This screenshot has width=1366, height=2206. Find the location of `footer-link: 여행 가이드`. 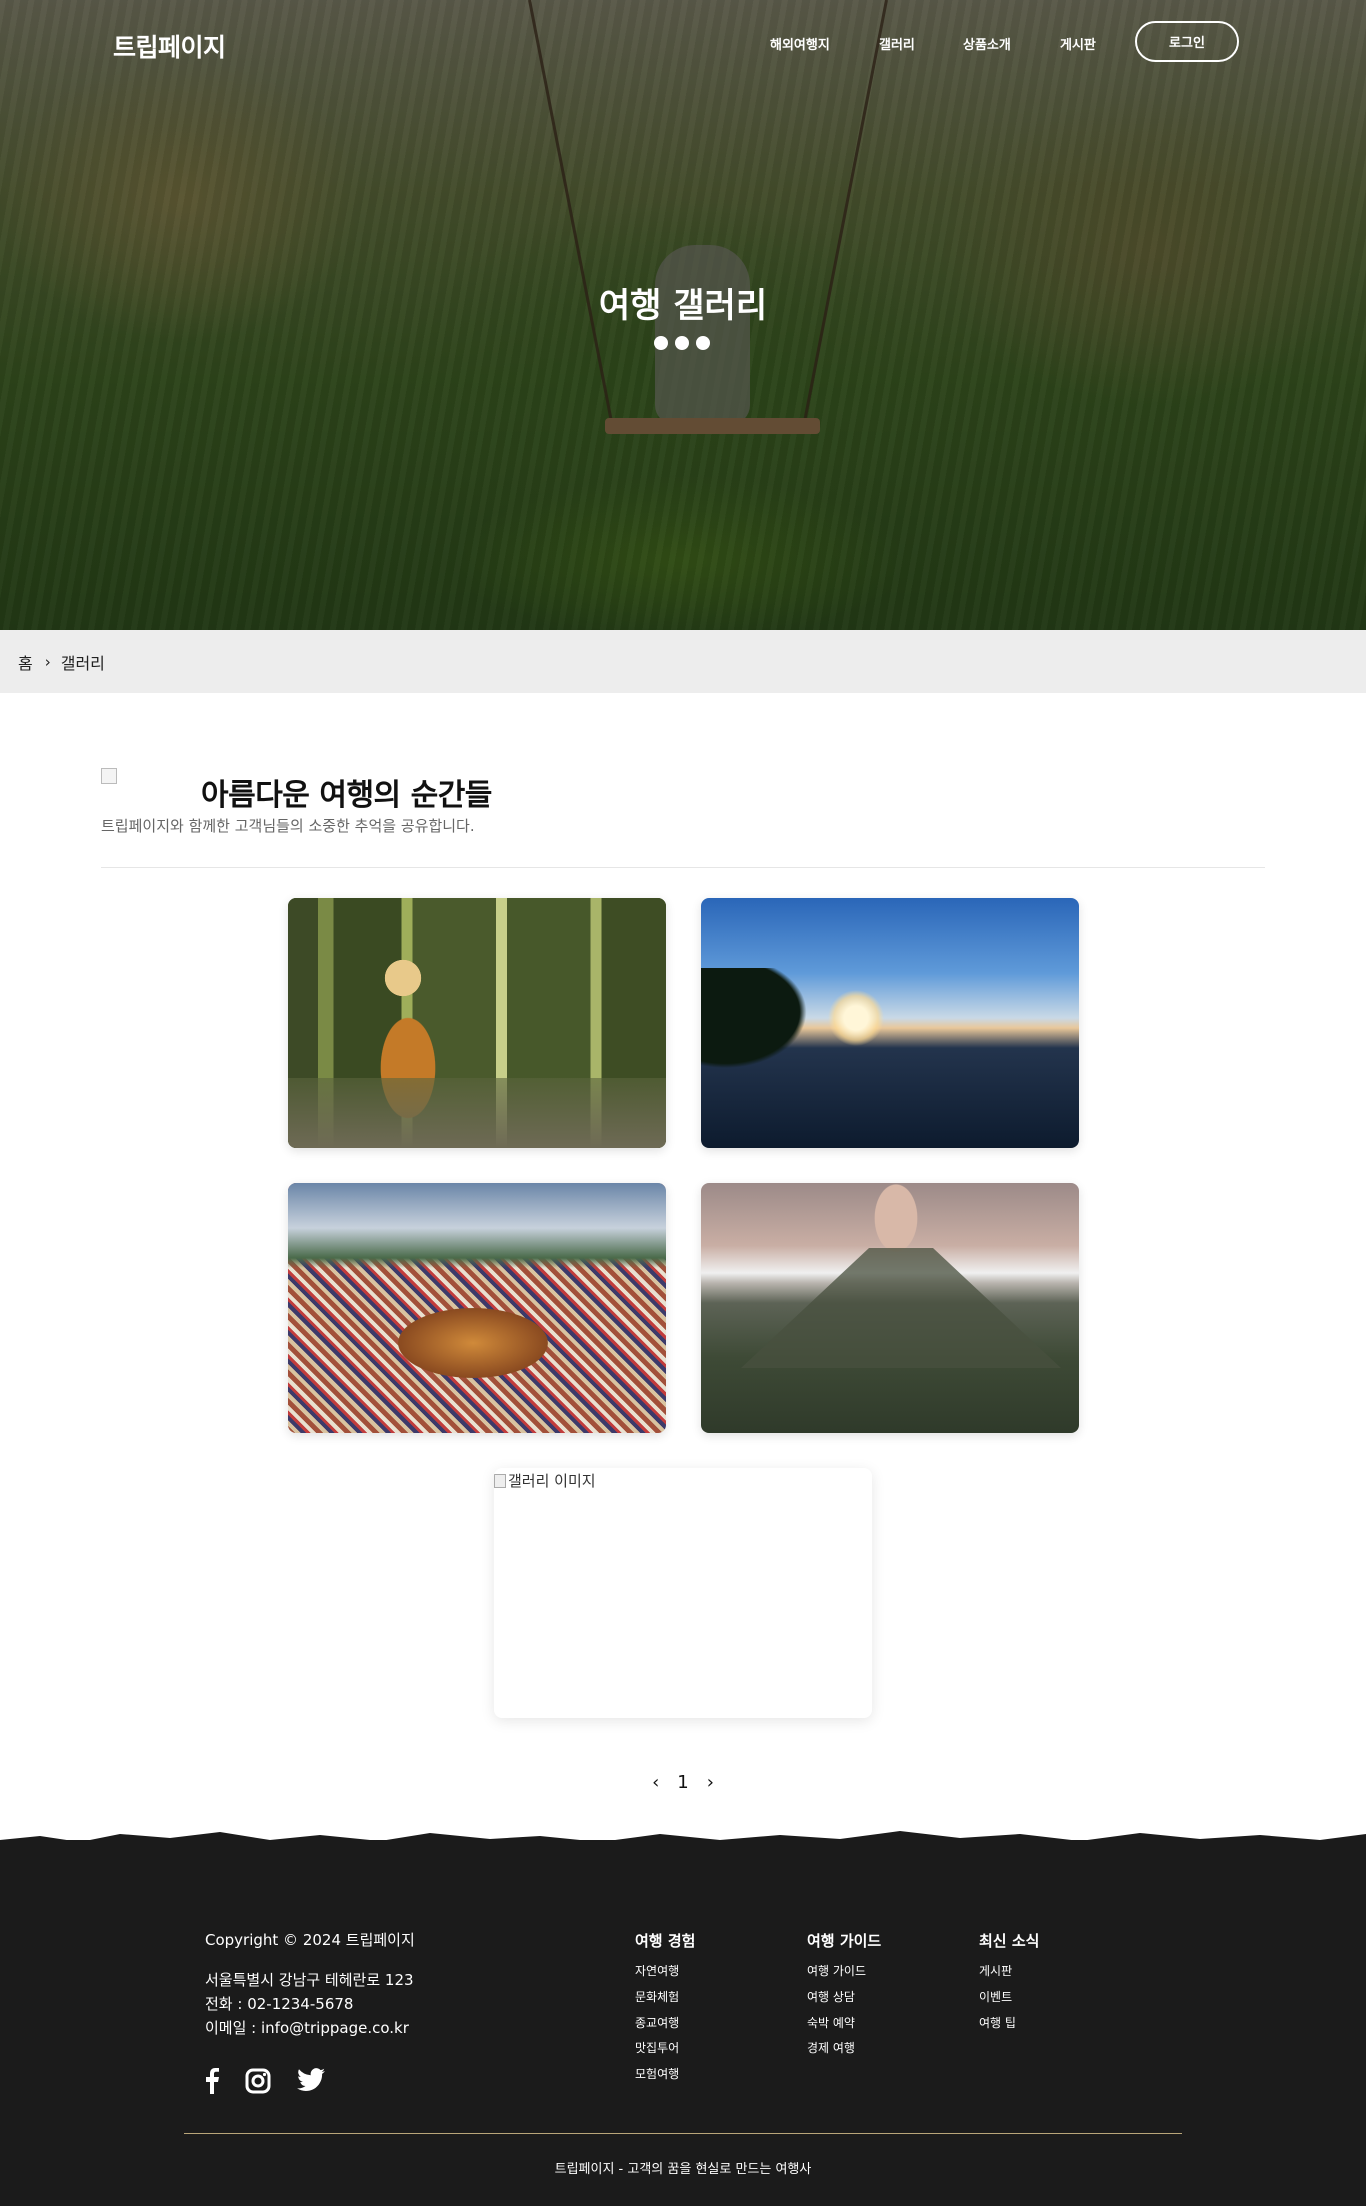

footer-link: 여행 가이드 is located at coordinates (844, 1972).